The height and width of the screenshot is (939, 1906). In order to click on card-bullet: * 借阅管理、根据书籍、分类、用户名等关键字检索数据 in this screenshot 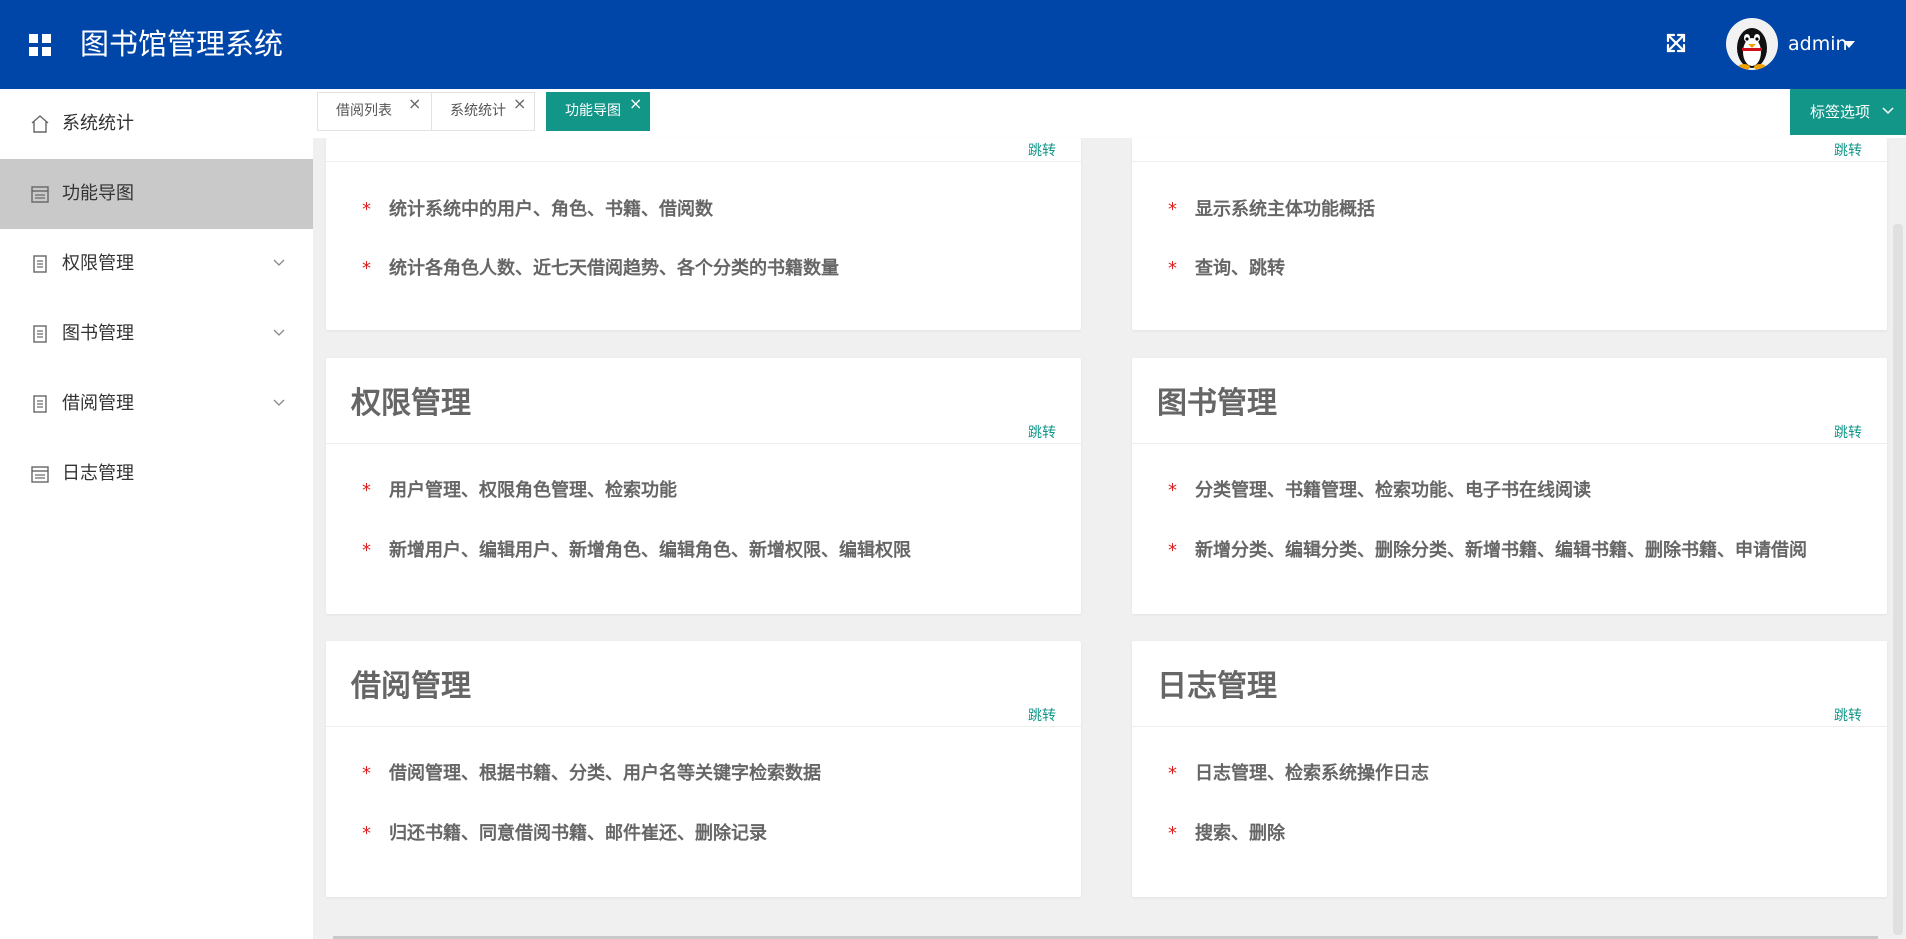, I will do `click(591, 773)`.